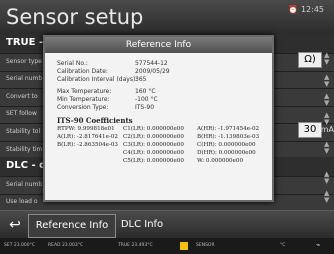  Describe the element at coordinates (226, 145) in the screenshot. I see `coefficient-value: C(HR): 0.000000e00` at that location.